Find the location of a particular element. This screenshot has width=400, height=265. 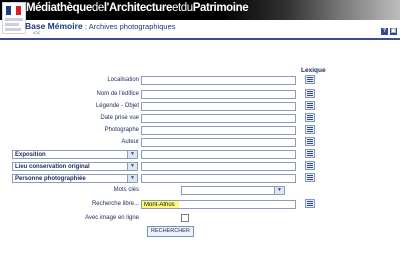

header-divider is located at coordinates (200, 39).